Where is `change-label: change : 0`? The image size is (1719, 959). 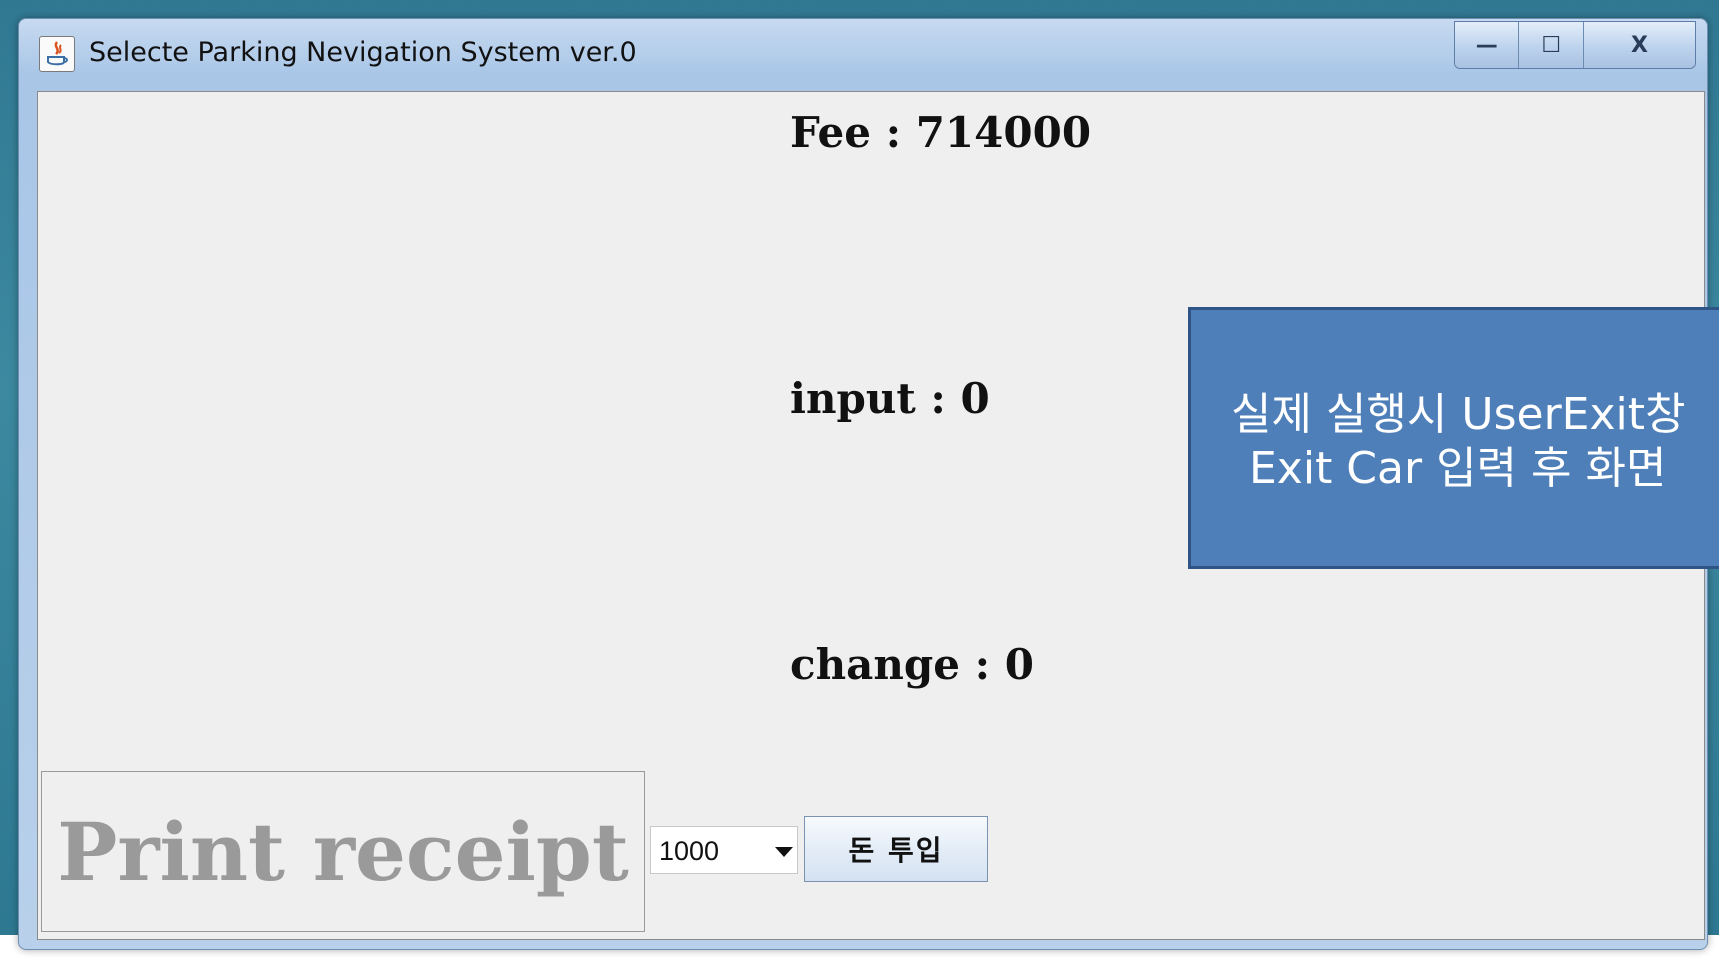
change-label: change : 0 is located at coordinates (912, 664).